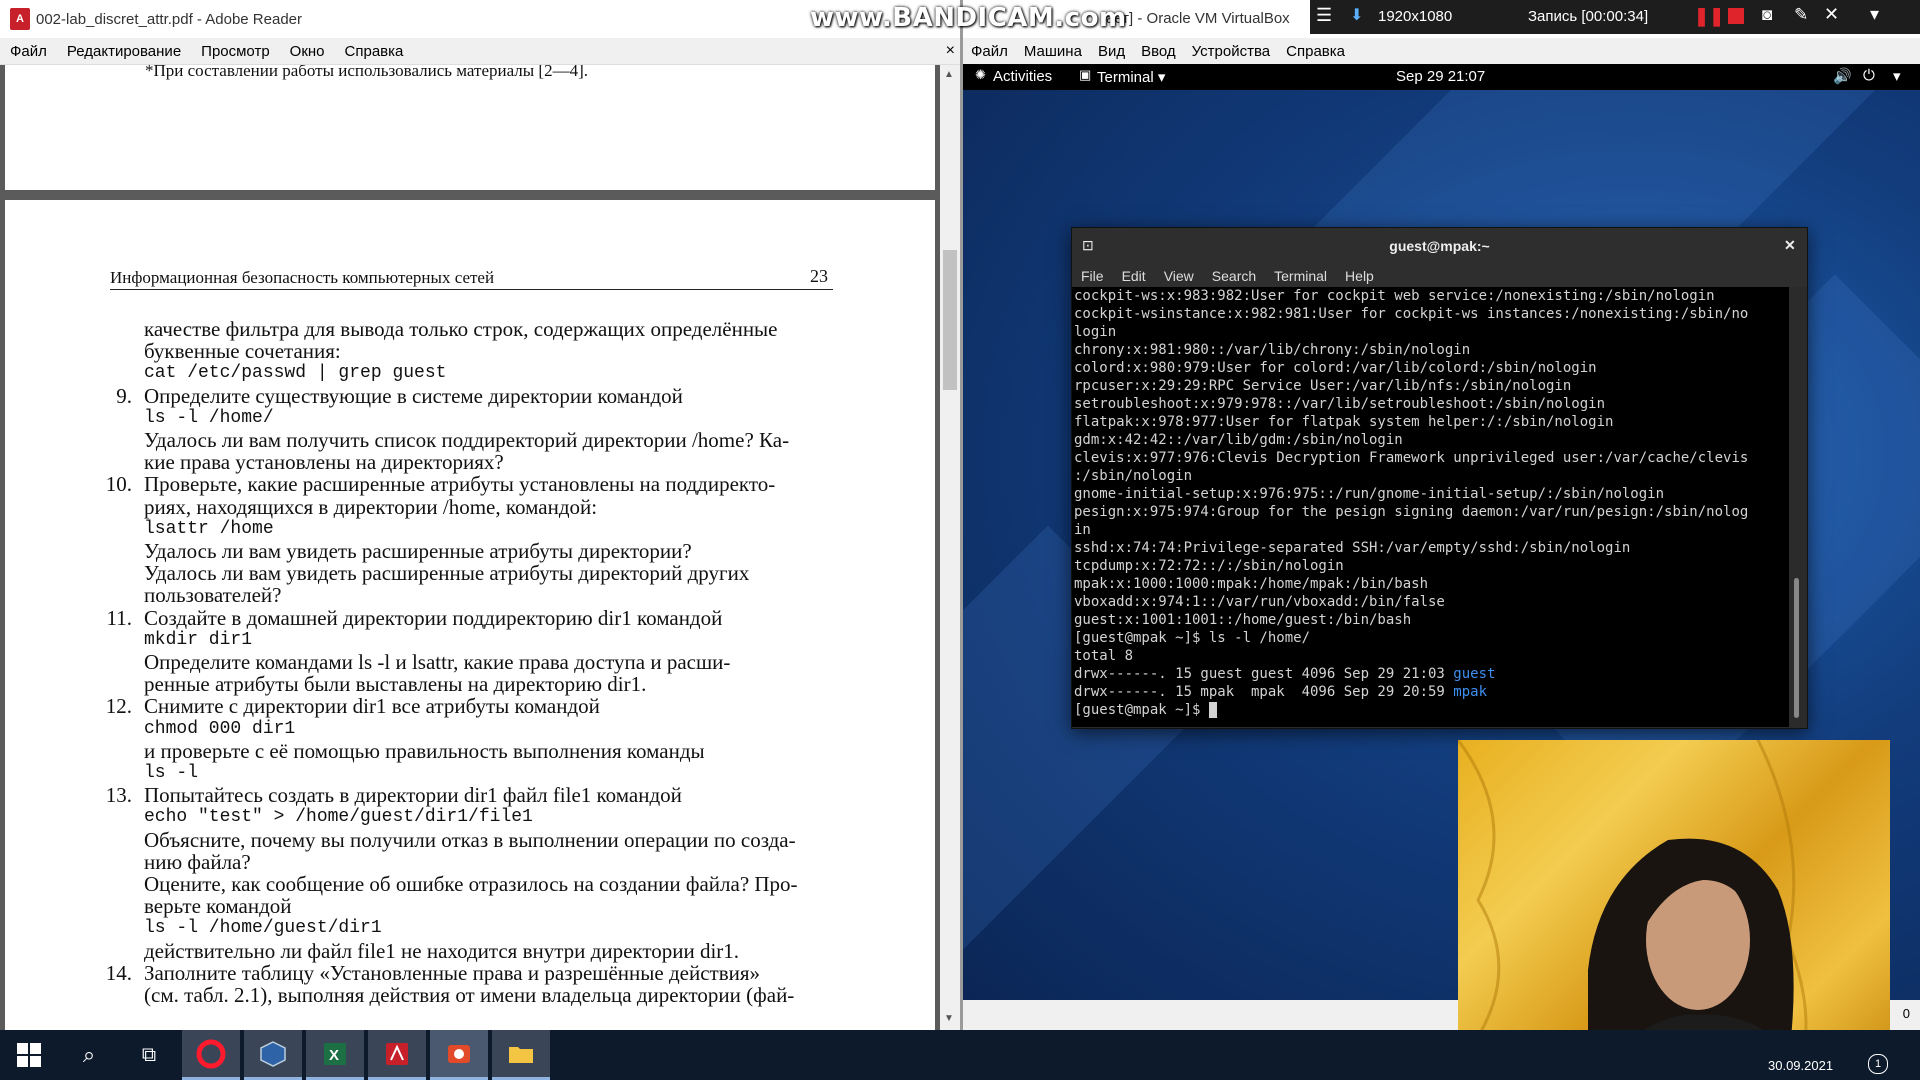 The height and width of the screenshot is (1080, 1920). What do you see at coordinates (950, 547) in the screenshot?
I see `reader-vertical-scrollbar: ▲ ▼` at bounding box center [950, 547].